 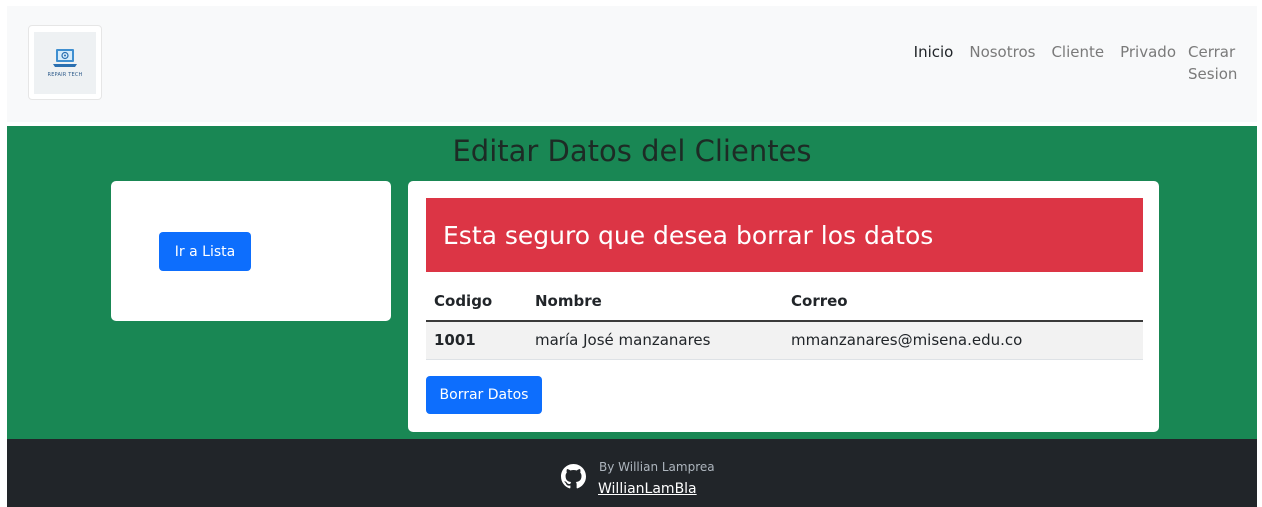 What do you see at coordinates (205, 251) in the screenshot?
I see `go-to-list-button: Ir a Lista` at bounding box center [205, 251].